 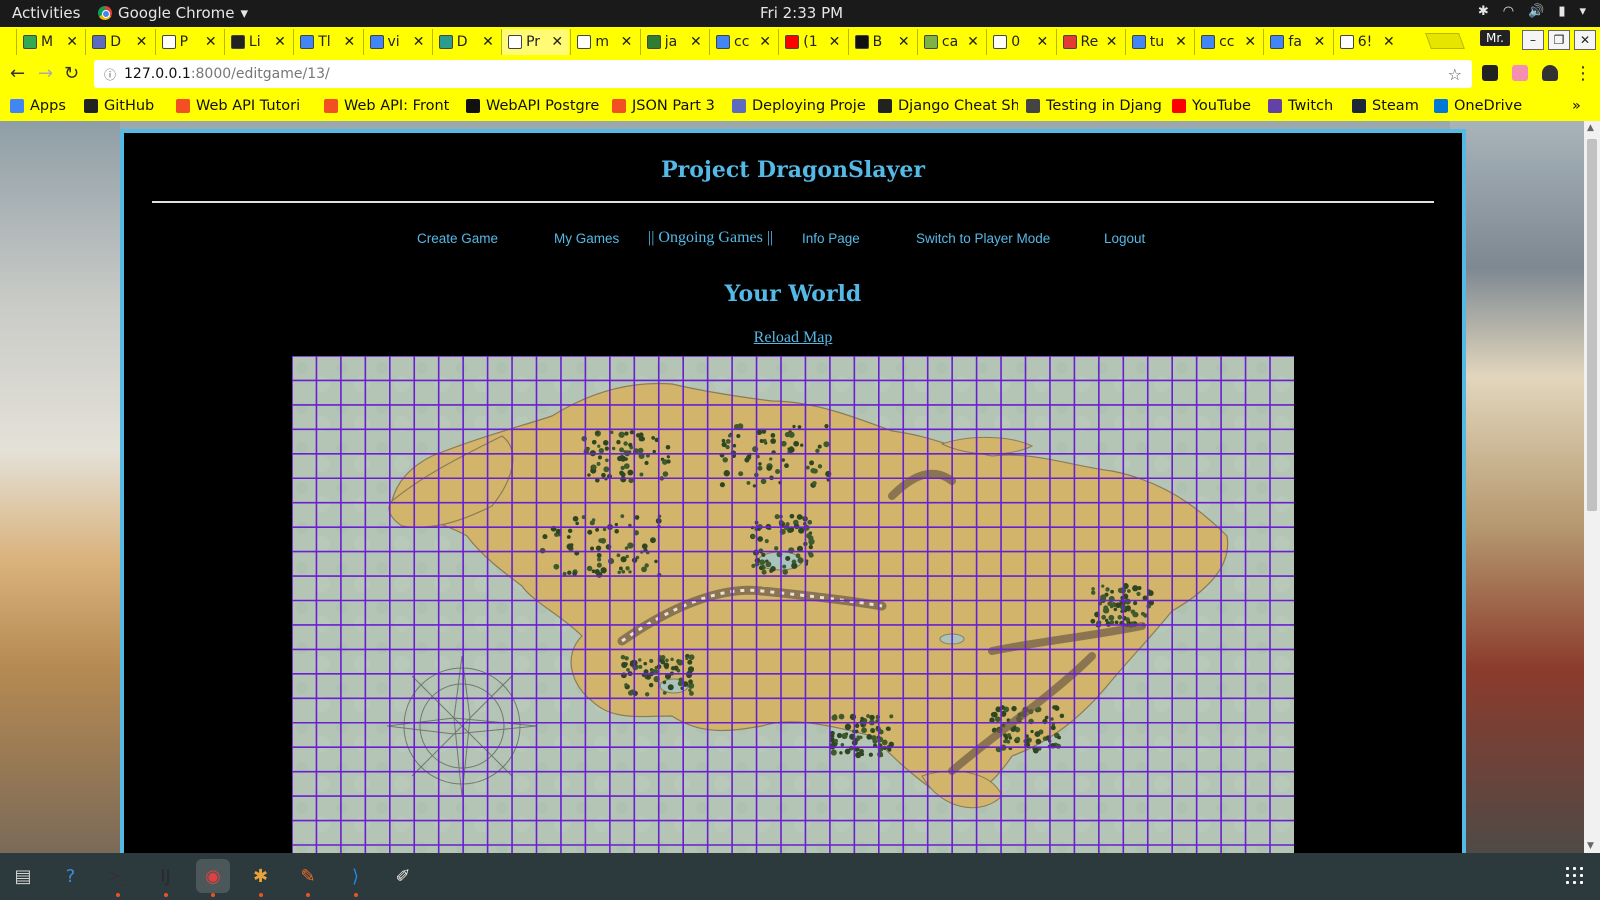 What do you see at coordinates (238, 106) in the screenshot?
I see `bookmark-item: Web API Tutori` at bounding box center [238, 106].